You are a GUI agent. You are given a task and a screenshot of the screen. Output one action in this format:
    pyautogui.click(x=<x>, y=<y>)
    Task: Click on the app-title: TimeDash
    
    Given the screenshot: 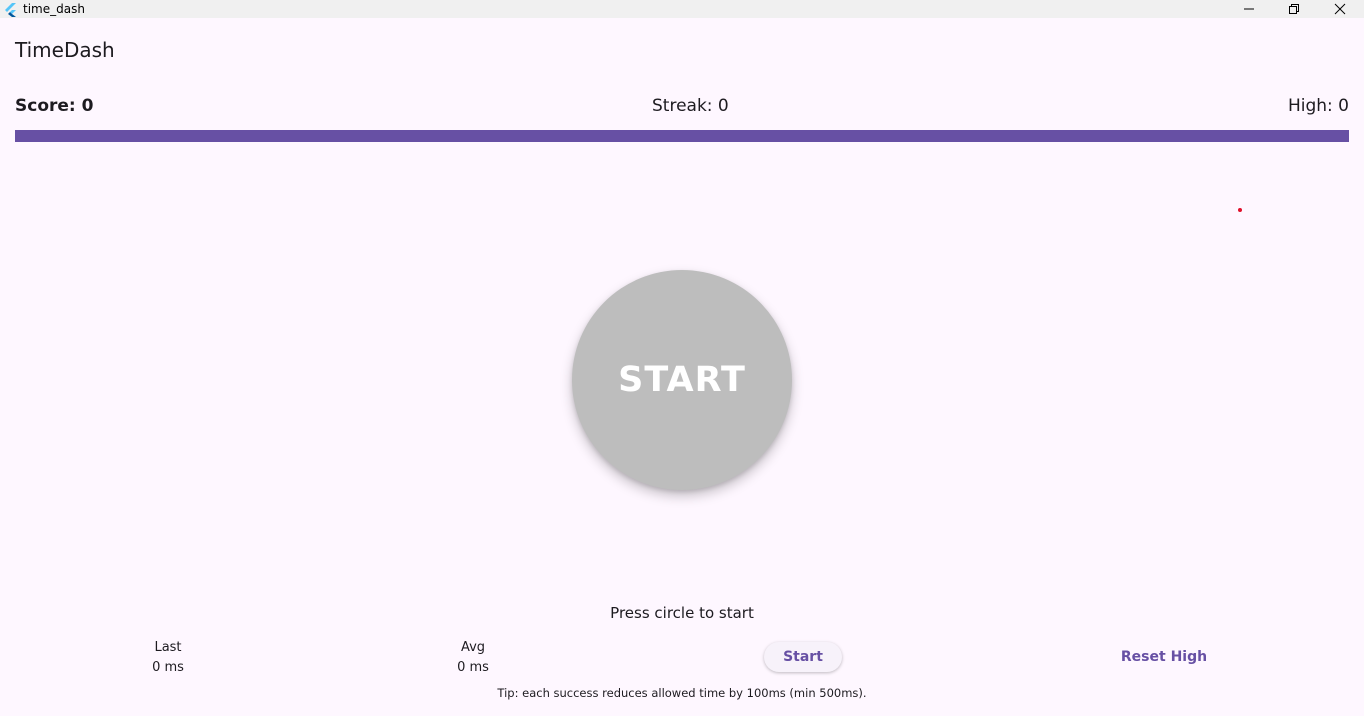 What is the action you would take?
    pyautogui.click(x=65, y=50)
    